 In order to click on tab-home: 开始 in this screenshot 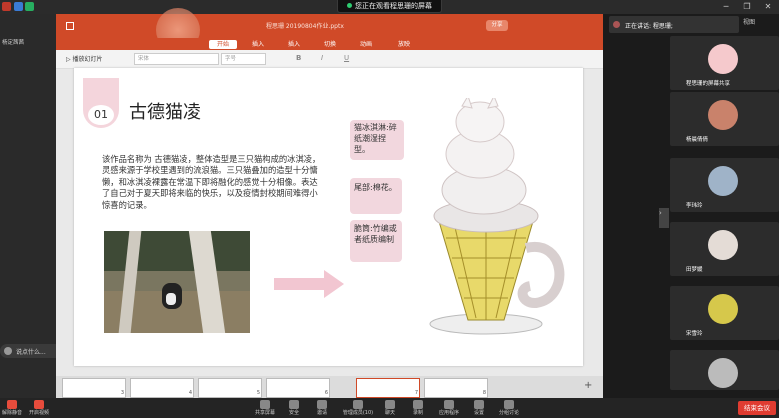, I will do `click(223, 44)`.